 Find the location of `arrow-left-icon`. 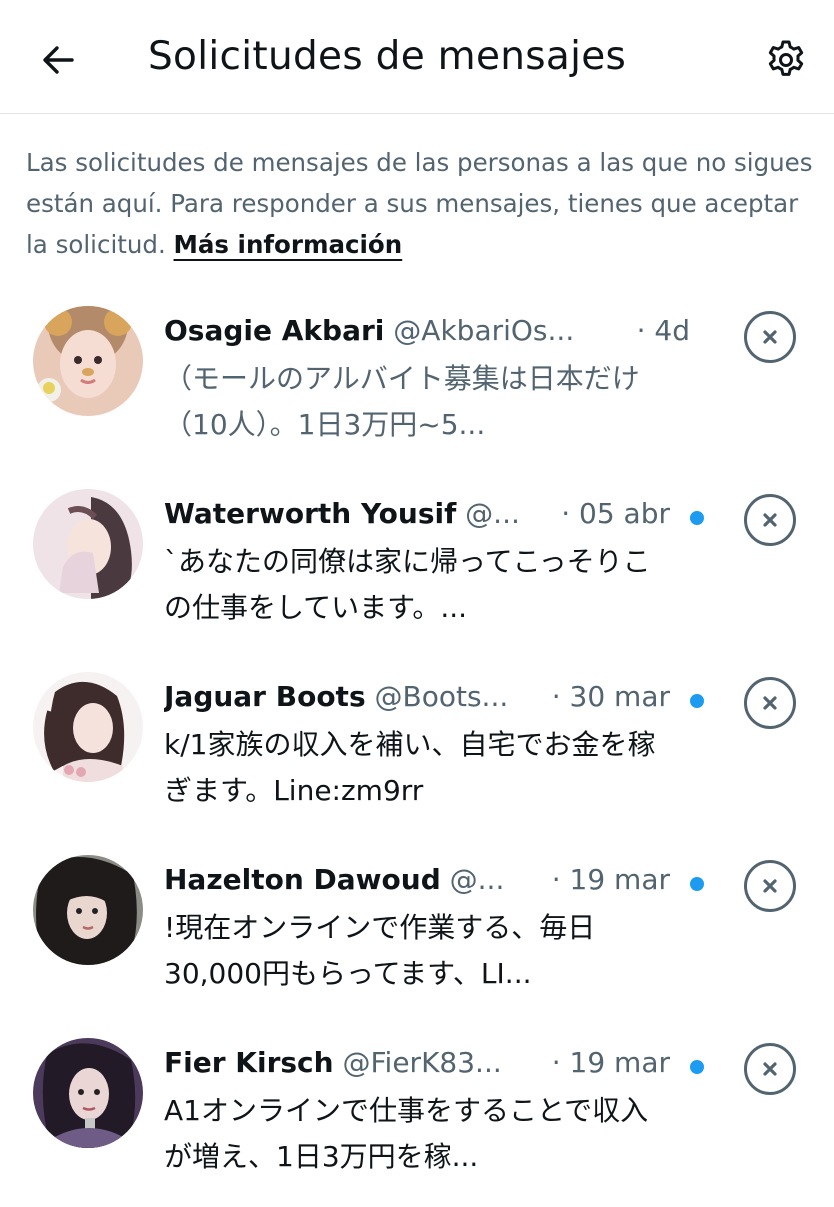

arrow-left-icon is located at coordinates (58, 60).